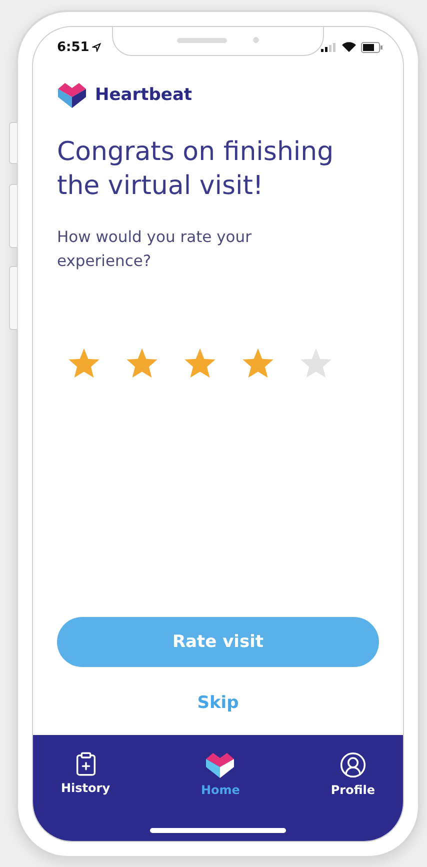 The image size is (427, 867). I want to click on heart-logo-icon, so click(72, 95).